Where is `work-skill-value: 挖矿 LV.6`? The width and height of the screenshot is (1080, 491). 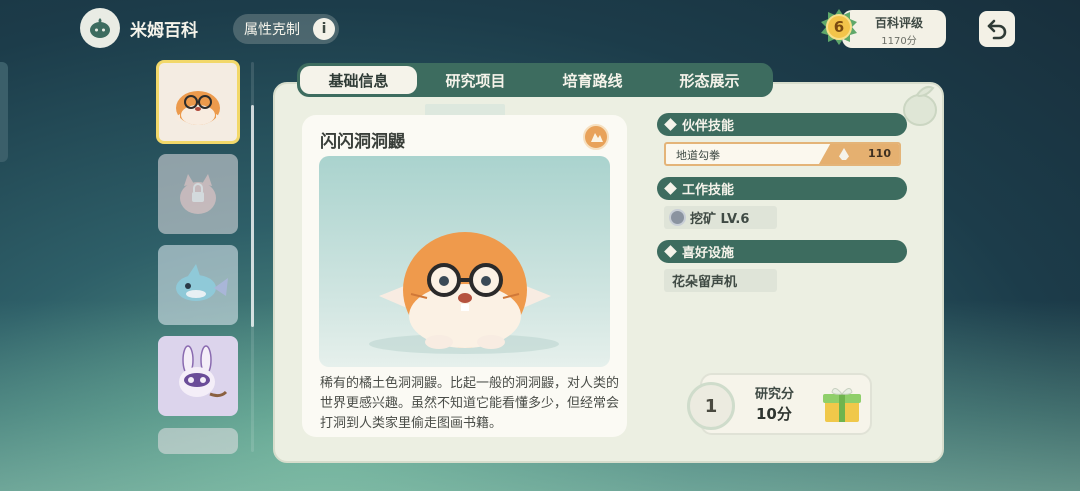
work-skill-value: 挖矿 LV.6 is located at coordinates (720, 219).